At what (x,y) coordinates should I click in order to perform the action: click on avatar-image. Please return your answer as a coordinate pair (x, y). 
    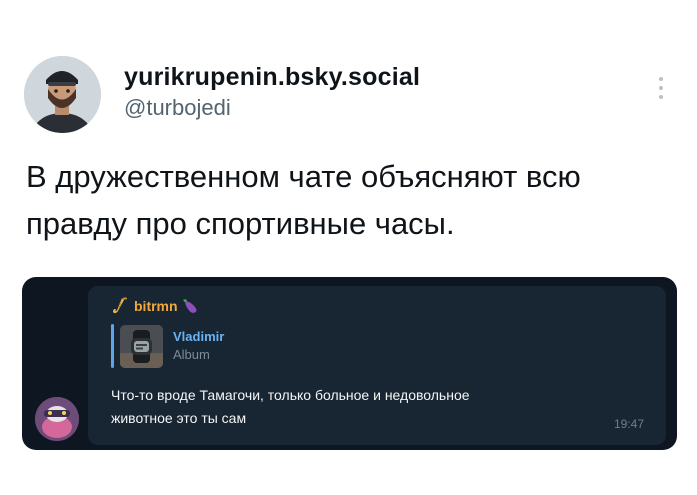
    Looking at the image, I should click on (62, 94).